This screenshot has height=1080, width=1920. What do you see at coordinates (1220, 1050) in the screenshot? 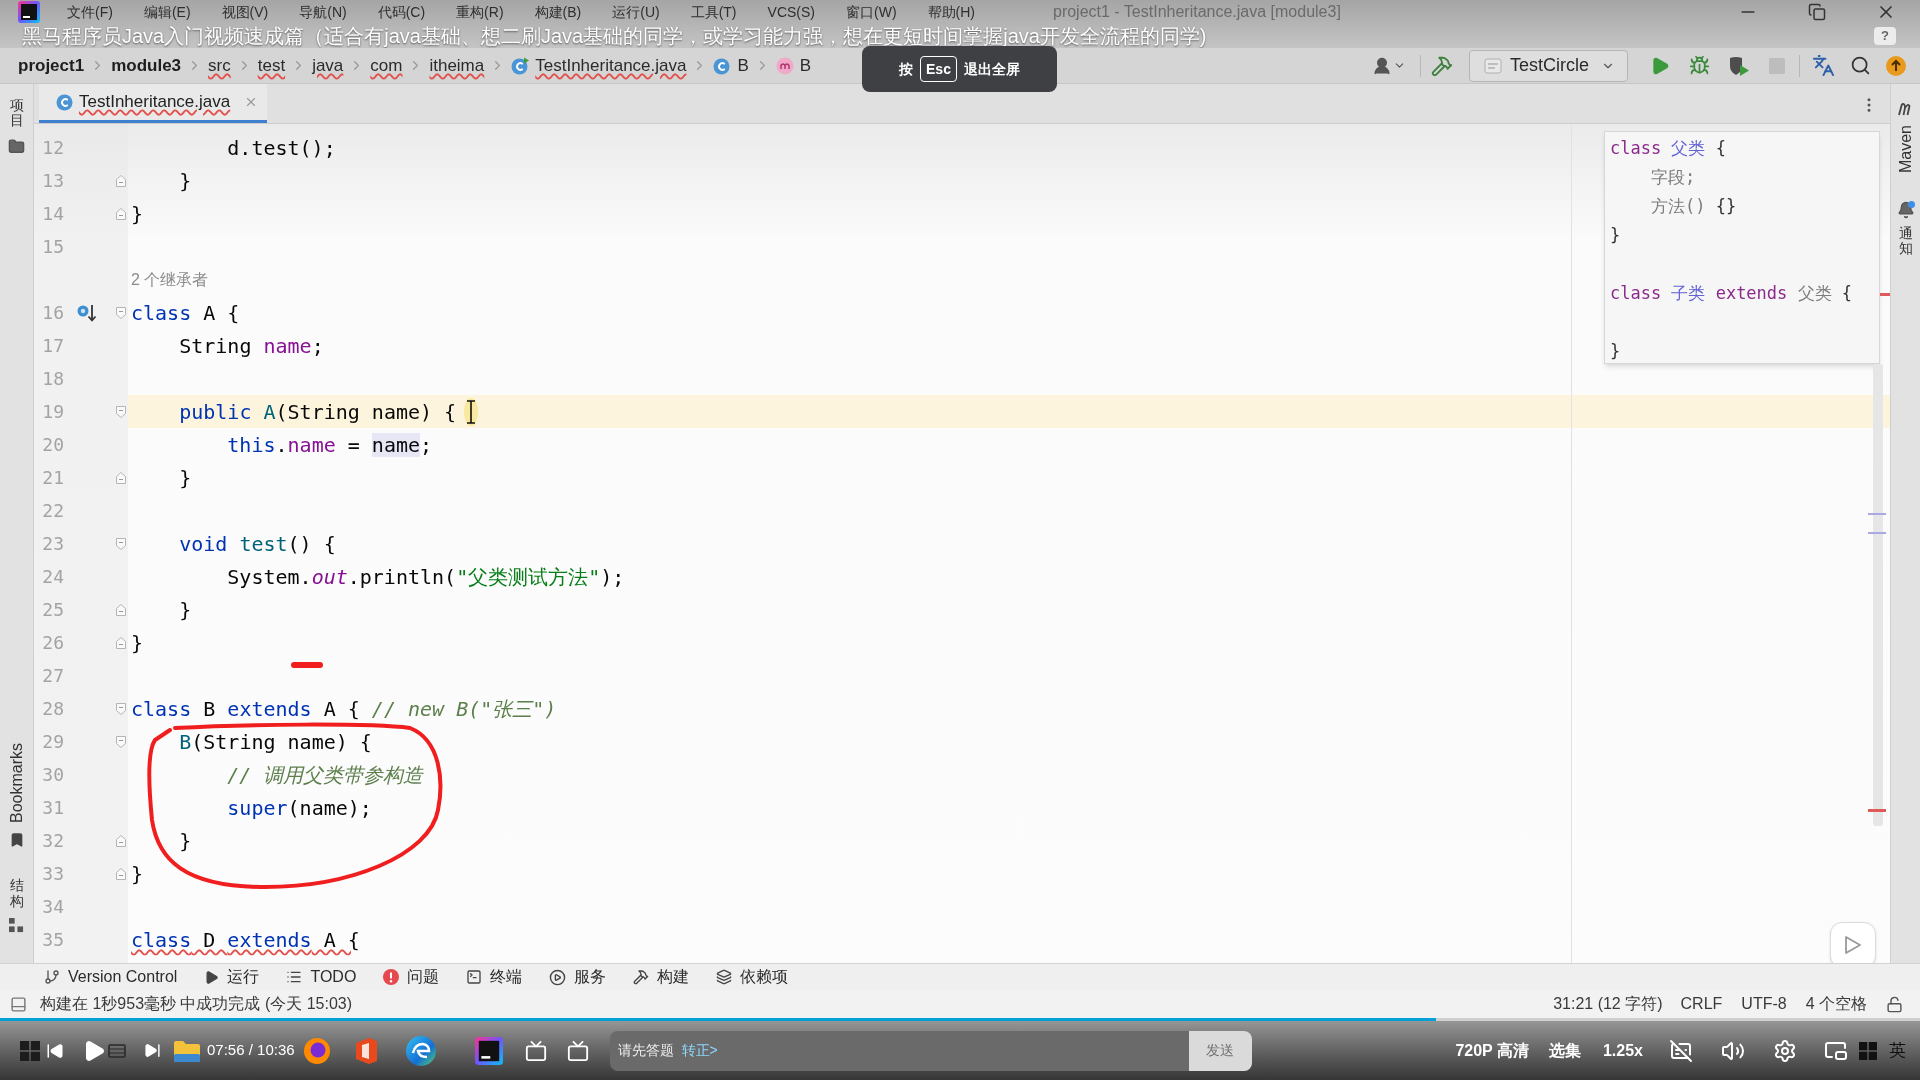
I see `send-button: 发送` at bounding box center [1220, 1050].